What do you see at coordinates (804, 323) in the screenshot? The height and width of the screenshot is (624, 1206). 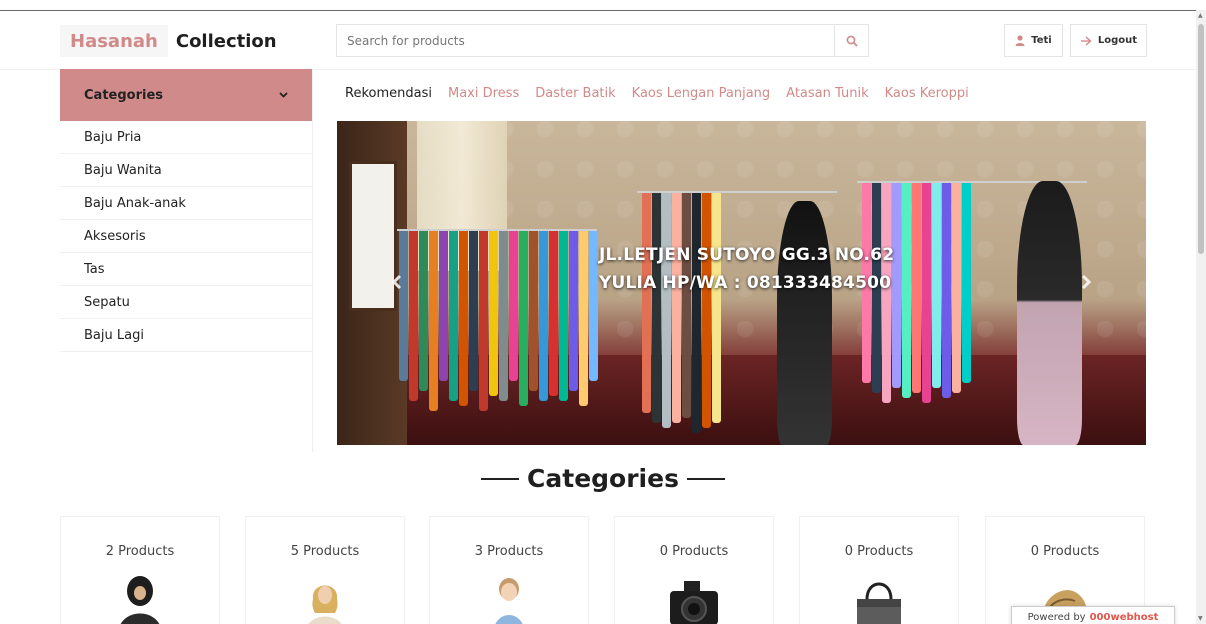 I see `mannequin-dark` at bounding box center [804, 323].